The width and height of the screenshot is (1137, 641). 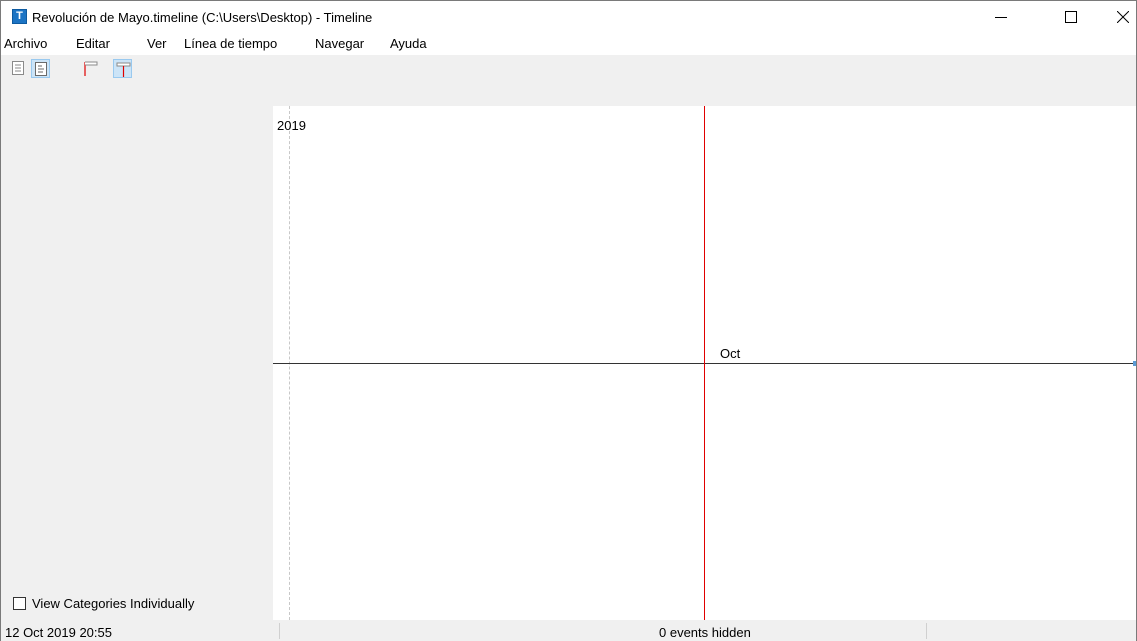 I want to click on close-button, so click(x=1122, y=17).